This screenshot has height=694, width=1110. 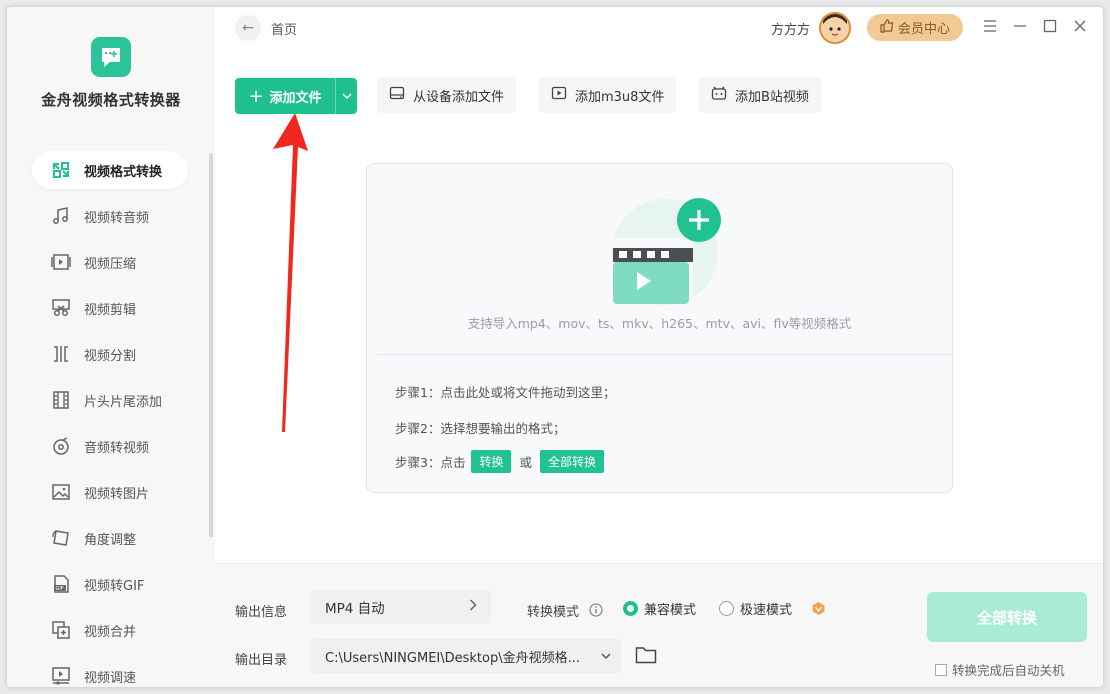 I want to click on add-file-label: 添加文件, so click(x=295, y=98).